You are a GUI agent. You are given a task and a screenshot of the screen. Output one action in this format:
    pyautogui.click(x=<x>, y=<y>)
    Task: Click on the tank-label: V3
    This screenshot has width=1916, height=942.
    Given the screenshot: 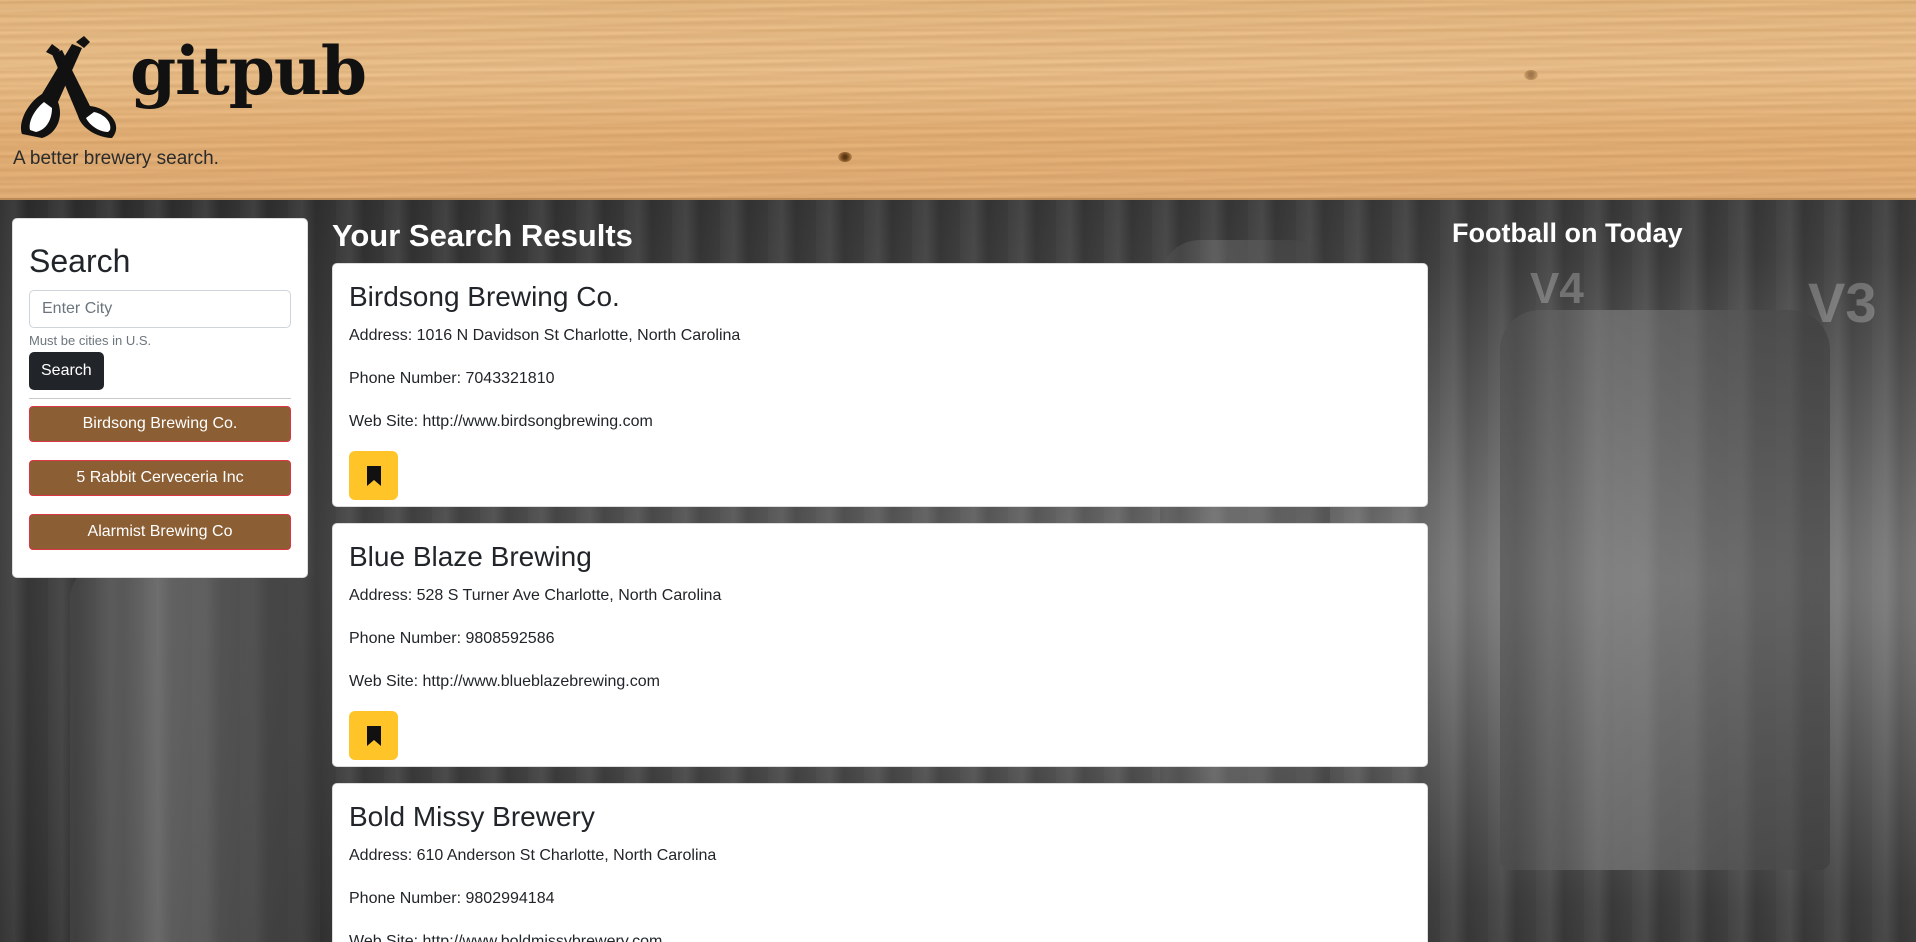 What is the action you would take?
    pyautogui.click(x=1842, y=302)
    